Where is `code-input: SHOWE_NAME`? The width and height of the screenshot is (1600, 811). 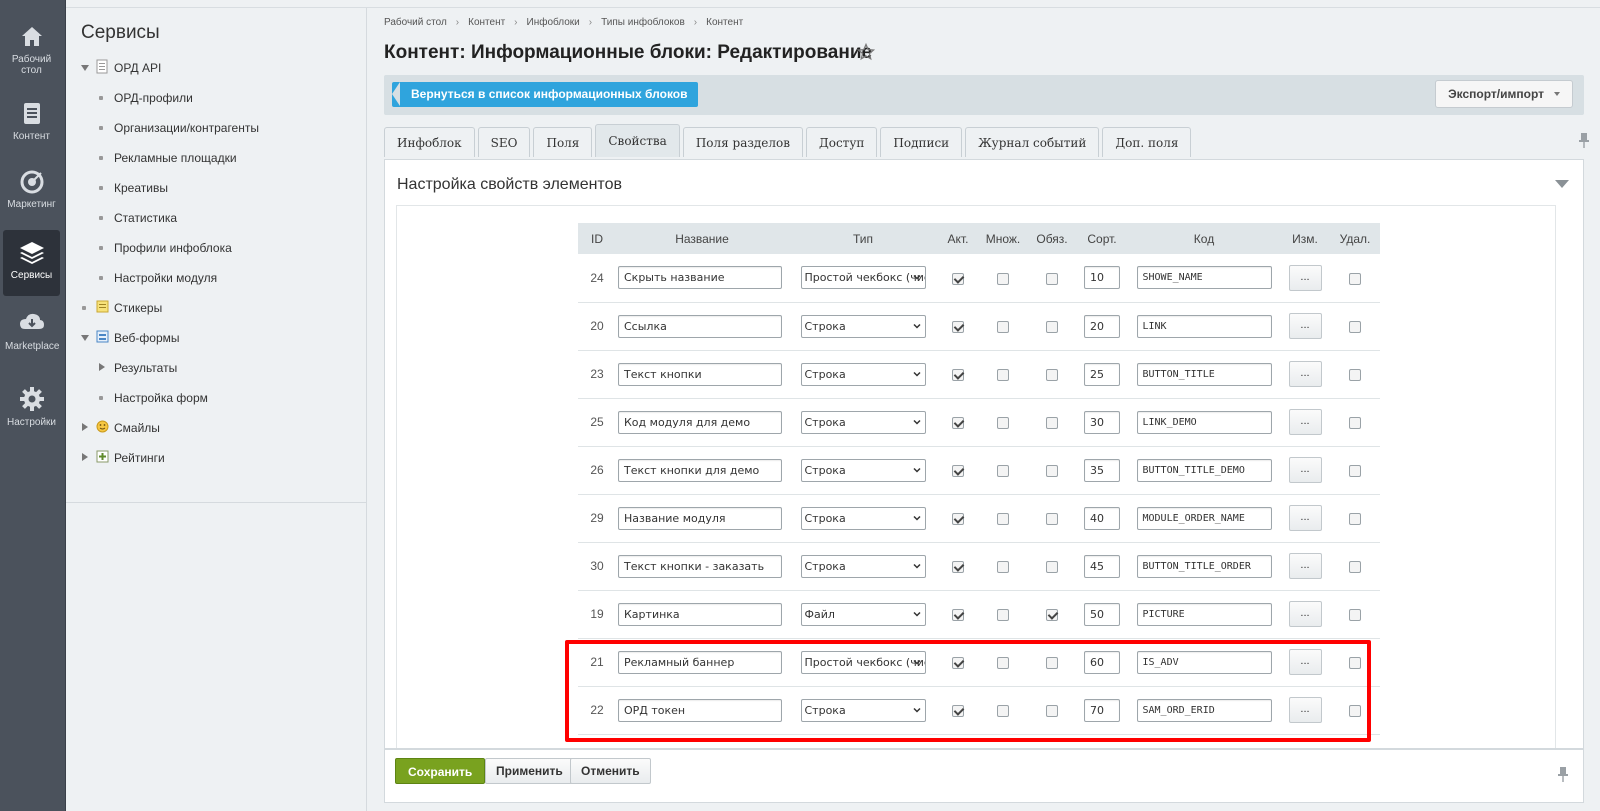
code-input: SHOWE_NAME is located at coordinates (1204, 278).